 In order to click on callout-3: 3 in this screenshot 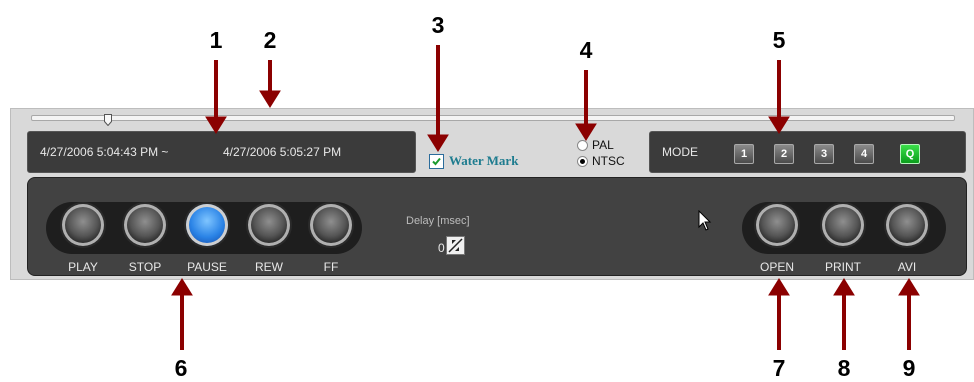, I will do `click(438, 25)`.